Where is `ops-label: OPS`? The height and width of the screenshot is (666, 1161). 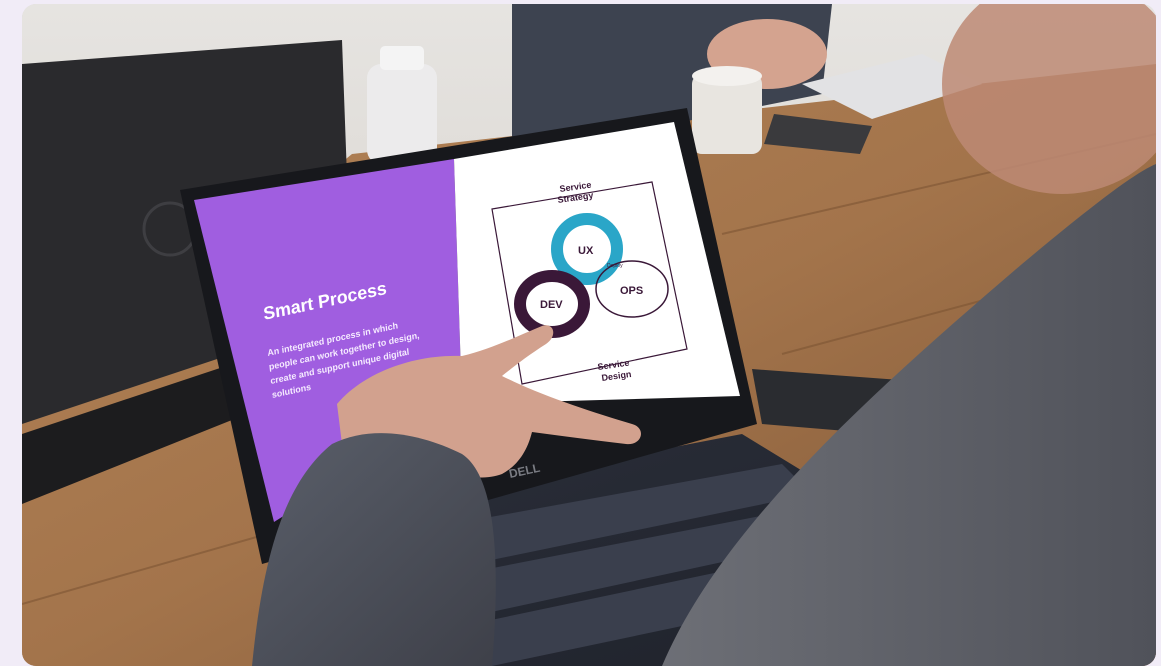
ops-label: OPS is located at coordinates (631, 291).